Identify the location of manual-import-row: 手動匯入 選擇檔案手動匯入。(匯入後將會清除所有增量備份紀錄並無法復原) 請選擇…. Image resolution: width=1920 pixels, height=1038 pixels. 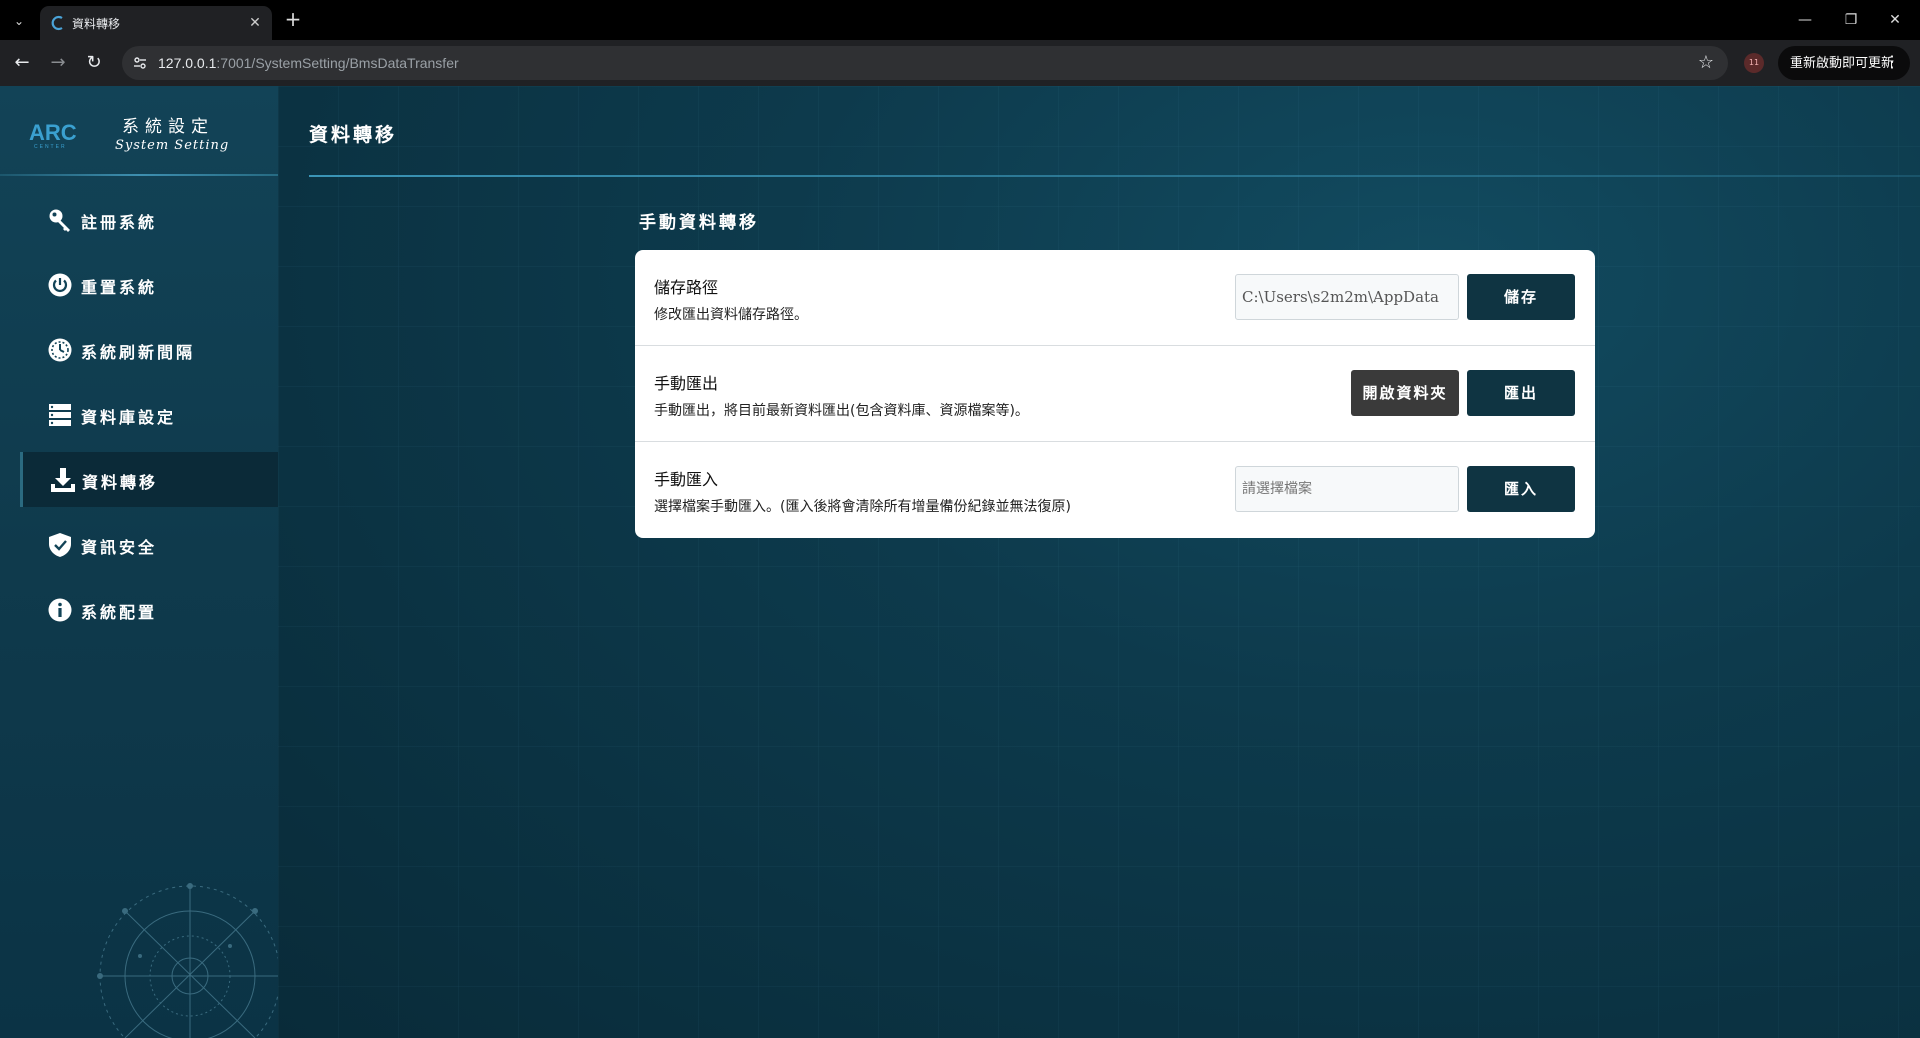
(1115, 490).